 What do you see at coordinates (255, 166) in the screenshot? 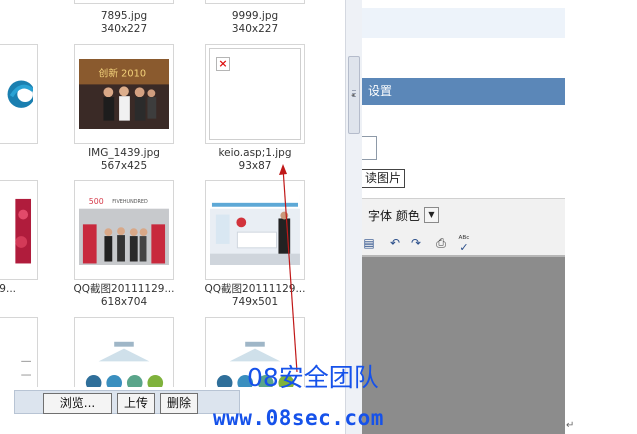
I see `file-dimensions: 93x87` at bounding box center [255, 166].